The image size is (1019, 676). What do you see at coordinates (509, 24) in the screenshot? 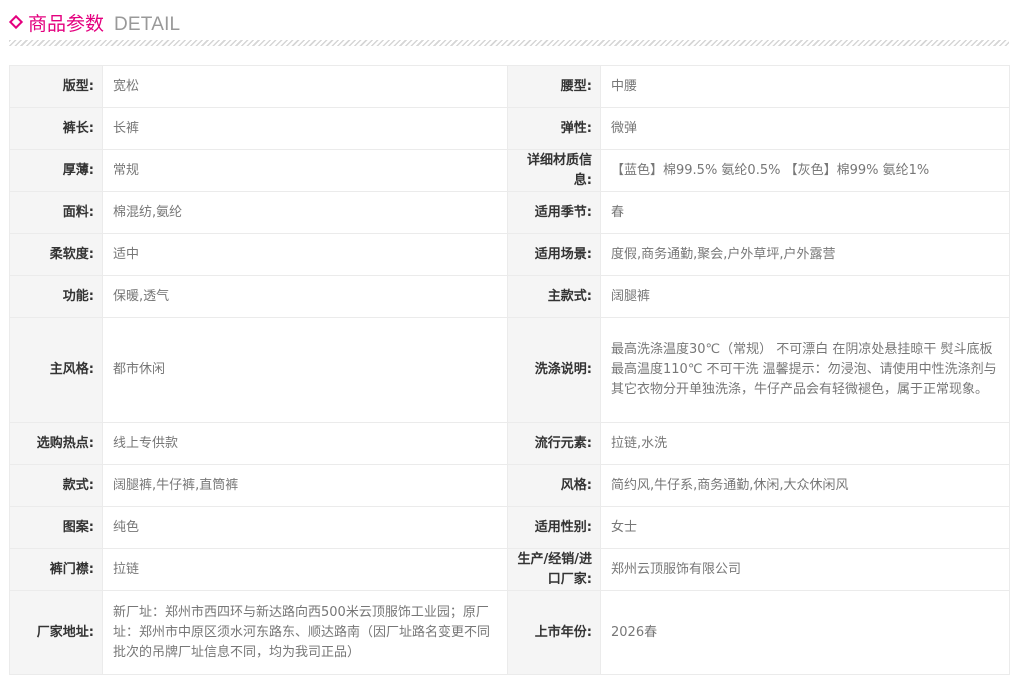
I see `section-header: 商品参数 DETAIL` at bounding box center [509, 24].